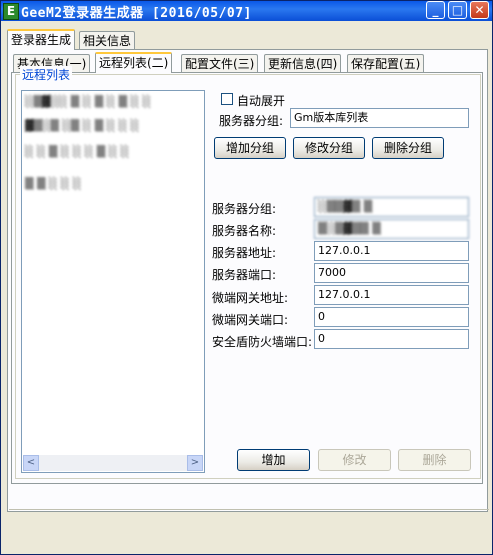  I want to click on scroll-right-icon: >, so click(195, 463).